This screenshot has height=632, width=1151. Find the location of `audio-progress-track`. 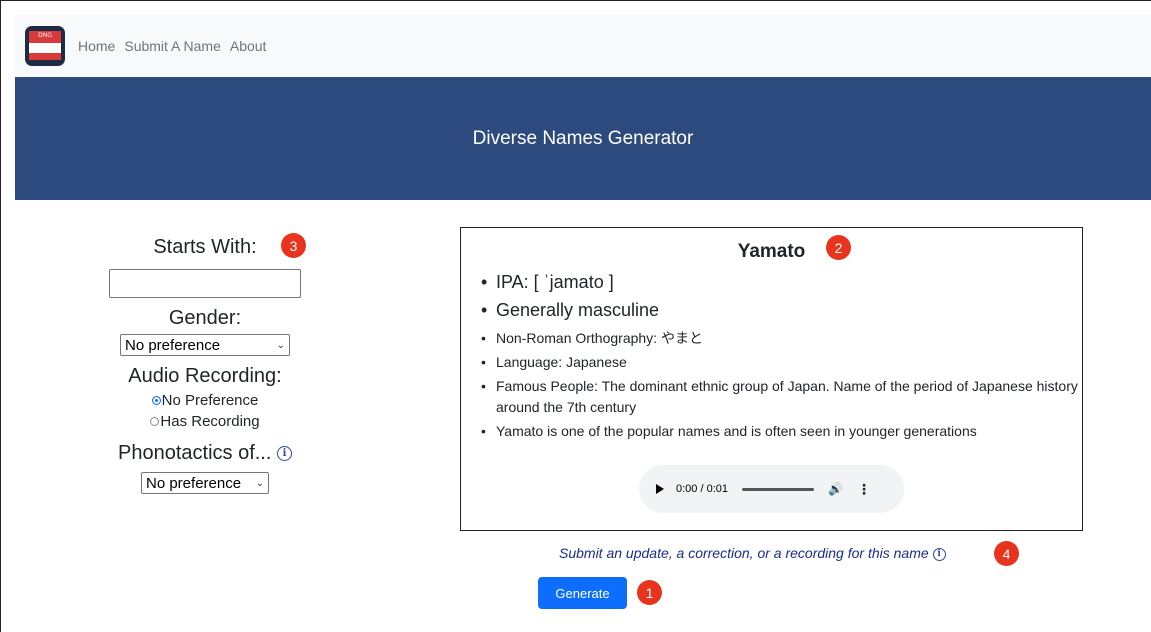

audio-progress-track is located at coordinates (778, 489).